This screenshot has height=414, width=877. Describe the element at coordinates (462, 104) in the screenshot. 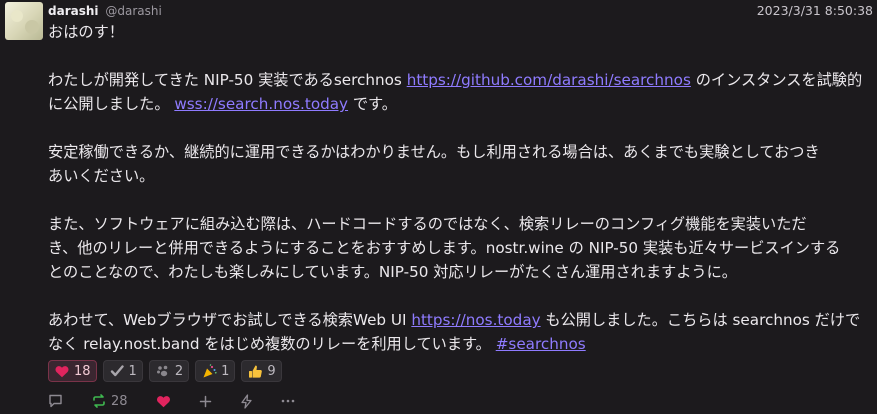

I see `paragraph-1-line-2: に公開しました。 wss://search.nos.today です。` at that location.